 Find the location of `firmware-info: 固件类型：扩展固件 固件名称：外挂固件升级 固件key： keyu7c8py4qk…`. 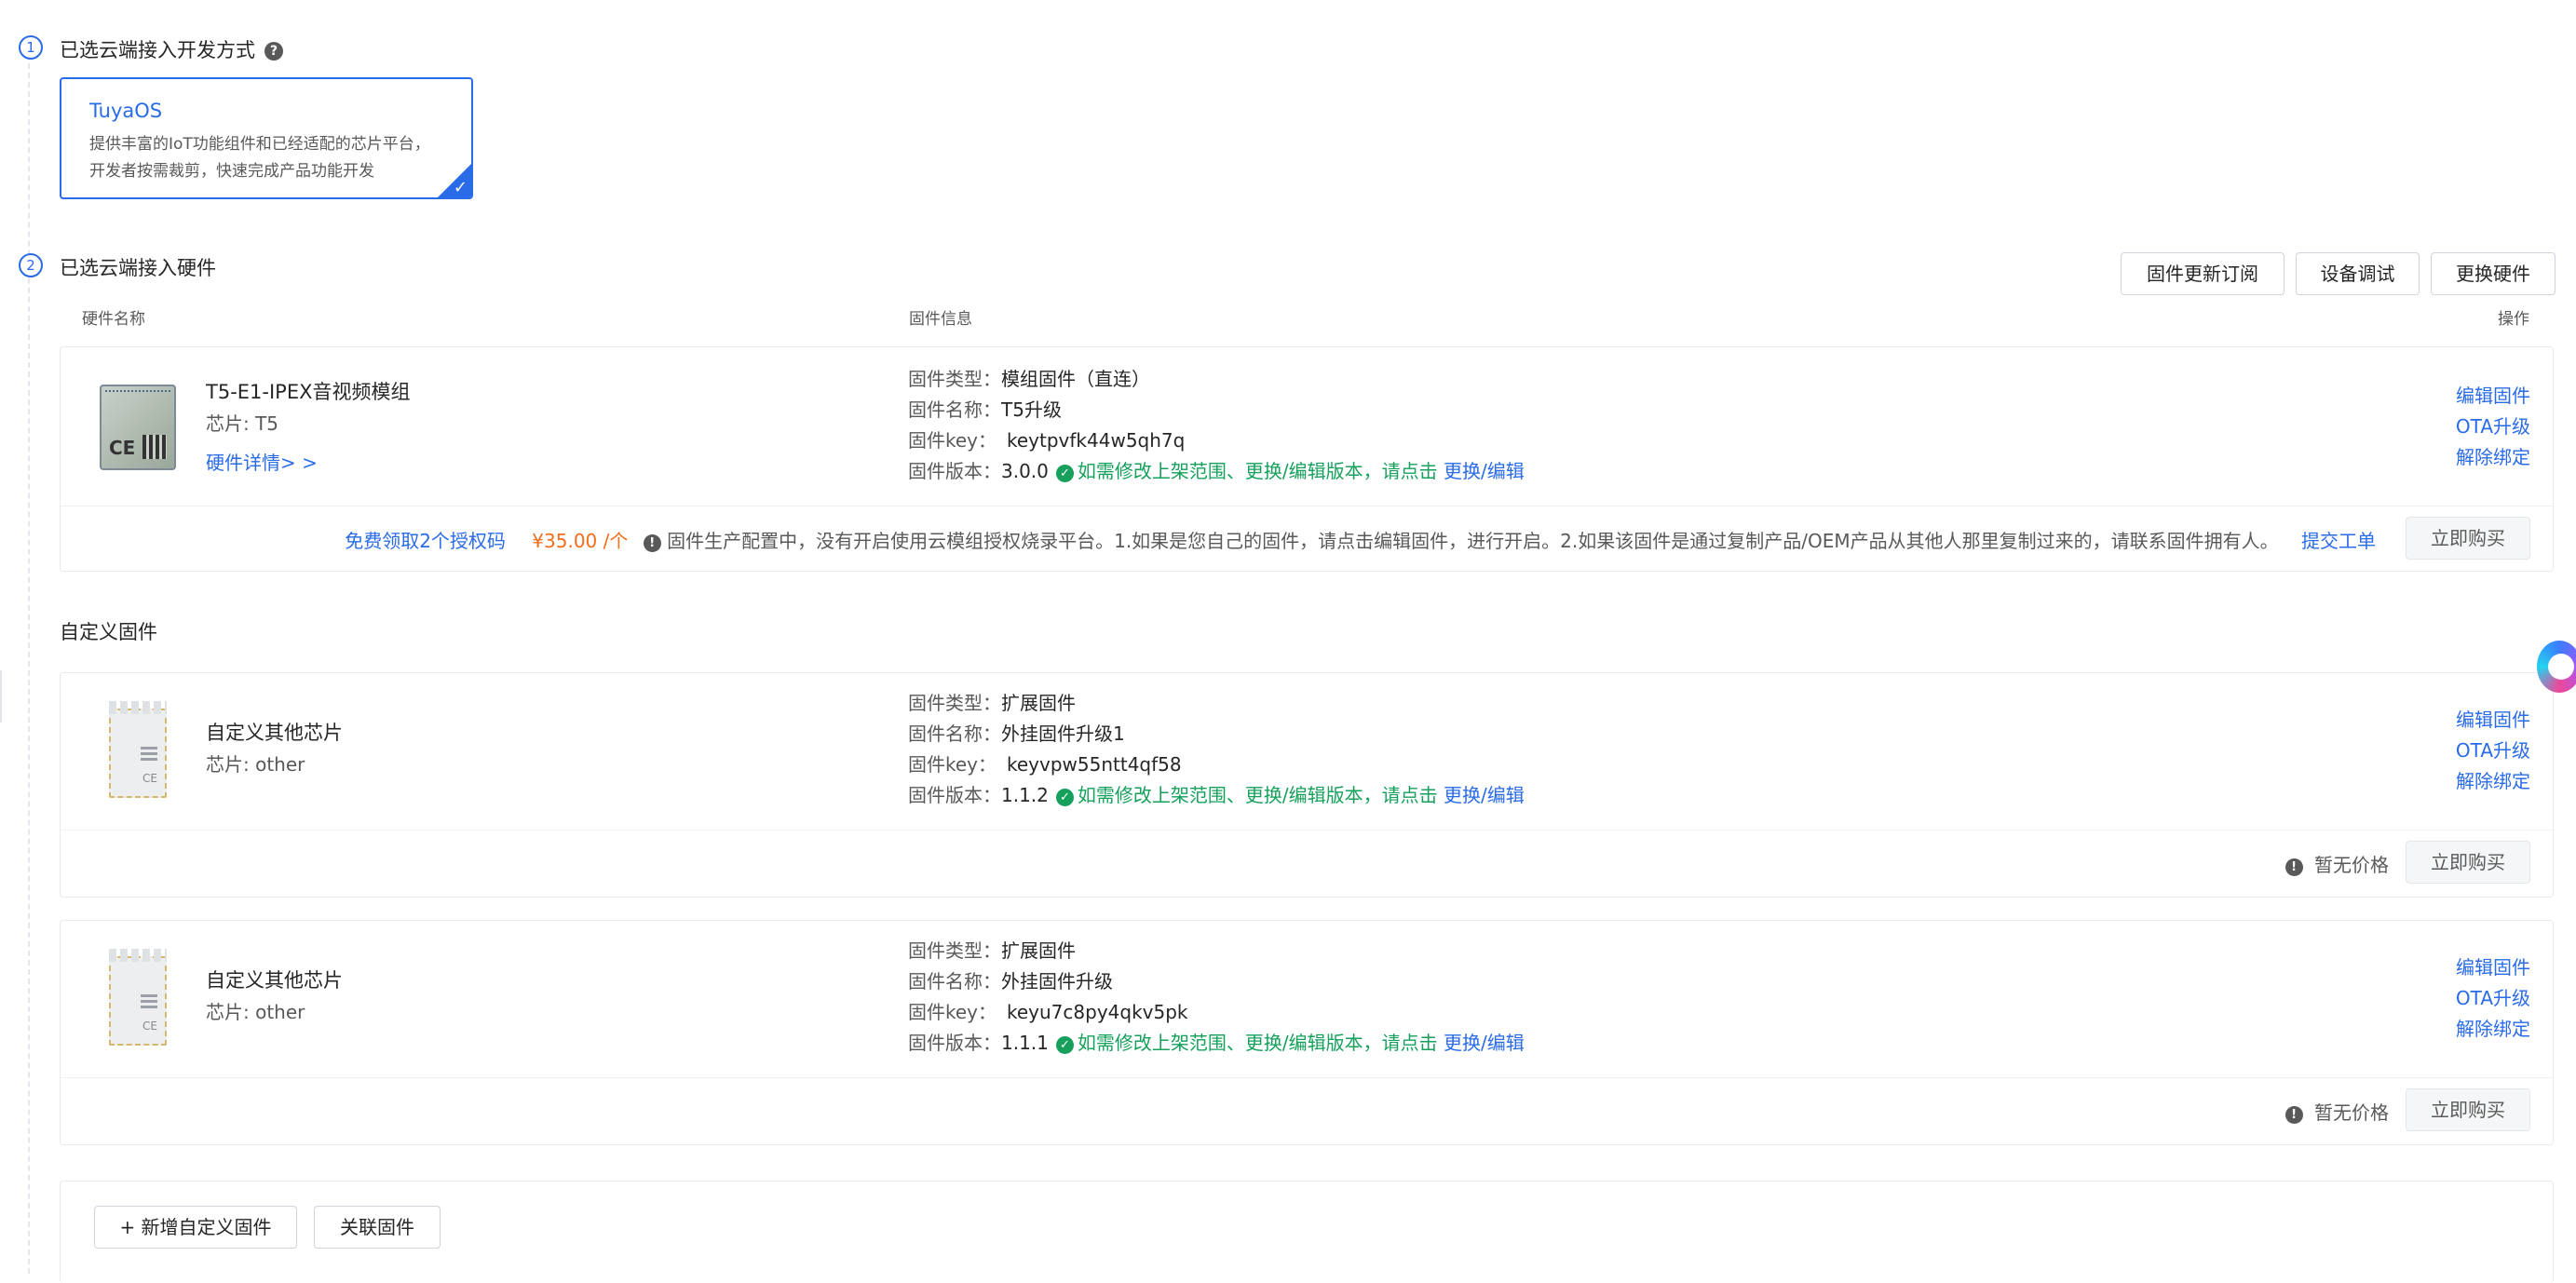

firmware-info: 固件类型：扩展固件 固件名称：外挂固件升级 固件key： keyu7c8py4qk… is located at coordinates (1216, 997).